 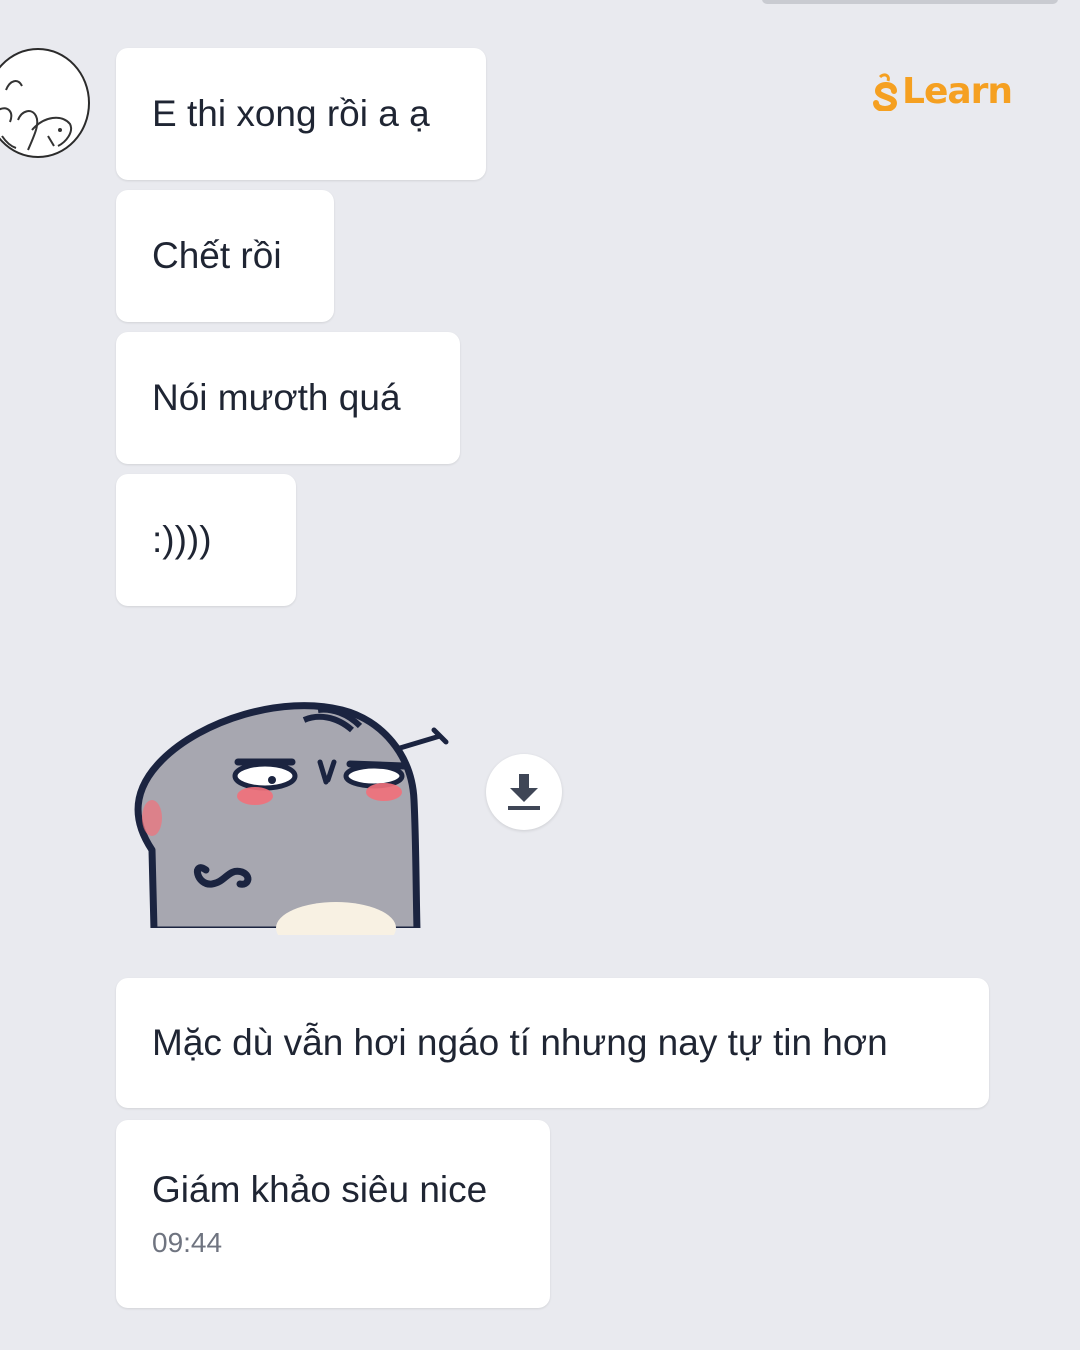 I want to click on message-text: E thi xong rồi a ạ, so click(x=291, y=113).